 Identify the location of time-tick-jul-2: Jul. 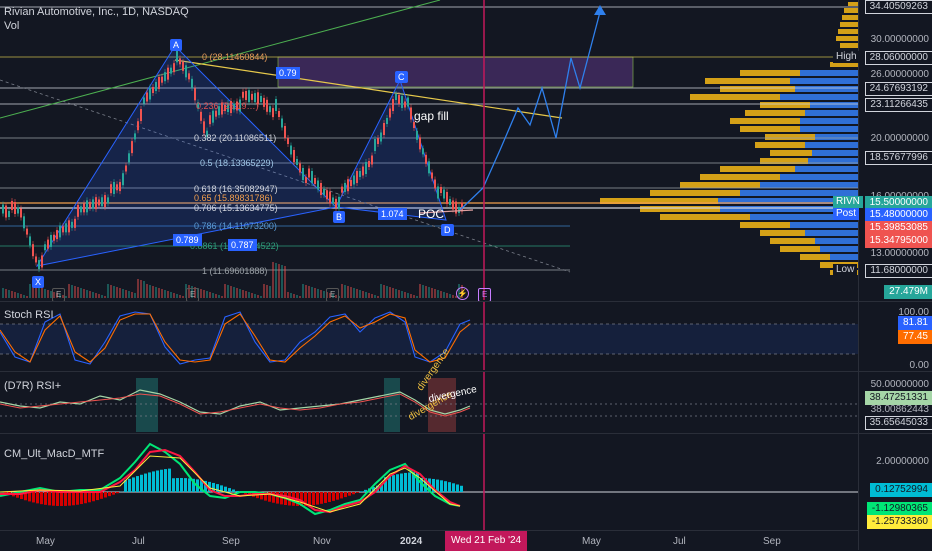
(679, 541).